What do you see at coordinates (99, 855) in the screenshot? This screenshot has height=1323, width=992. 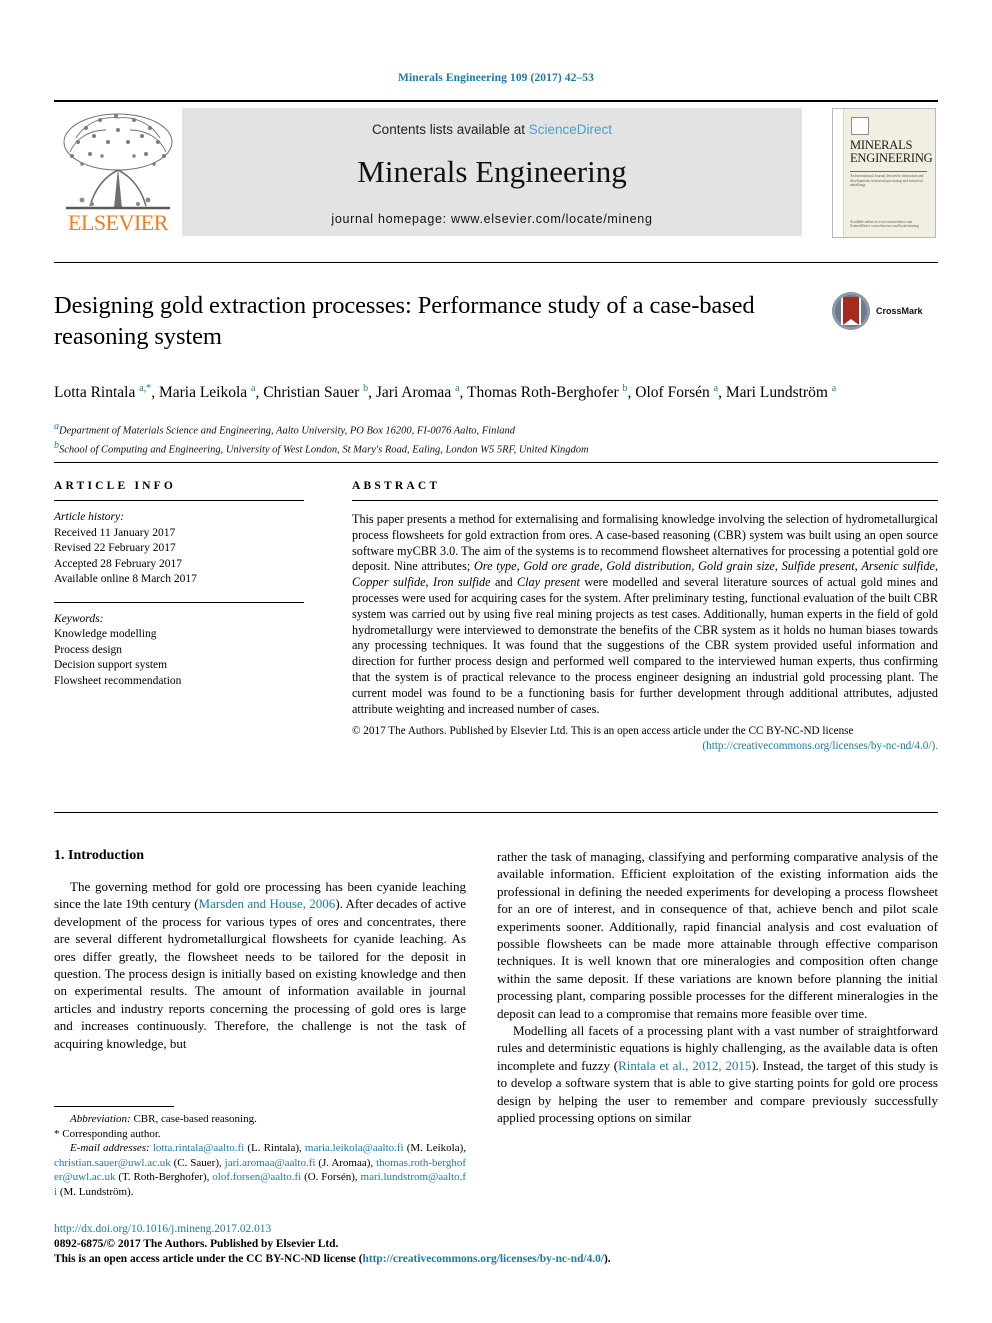 I see `section-title-introduction: 1. Introduction` at bounding box center [99, 855].